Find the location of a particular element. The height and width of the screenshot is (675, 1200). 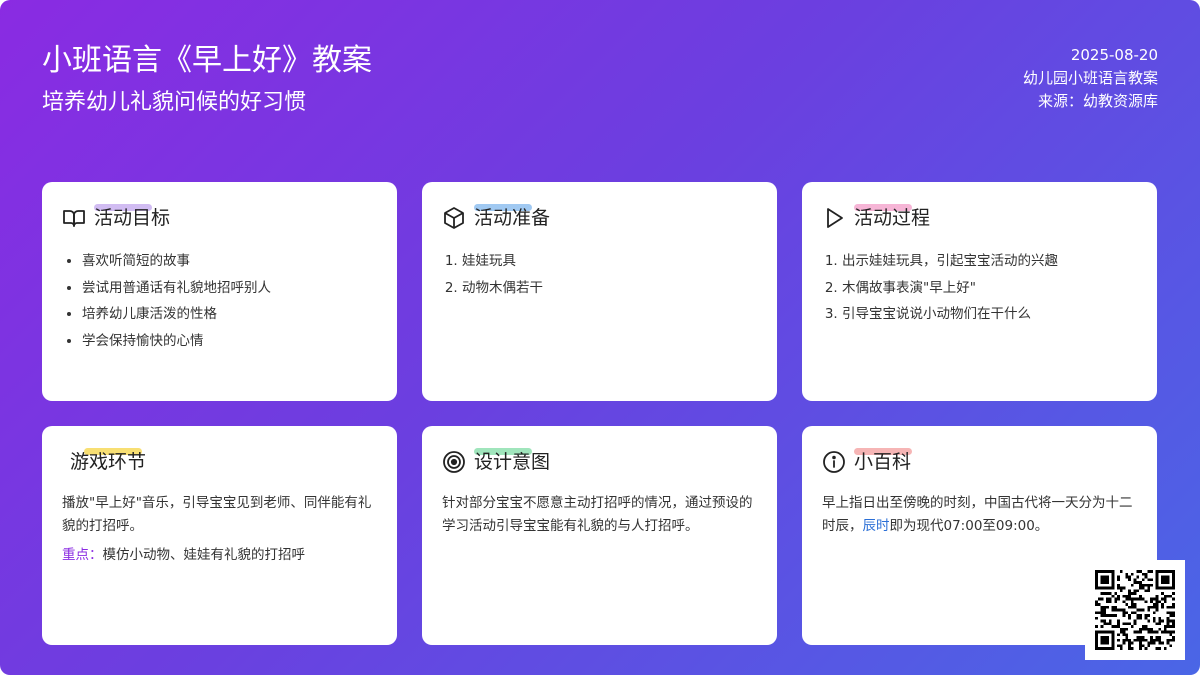

game-key-point: 重点：模仿小动物、娃娃有礼貌的打招呼 is located at coordinates (219, 555).